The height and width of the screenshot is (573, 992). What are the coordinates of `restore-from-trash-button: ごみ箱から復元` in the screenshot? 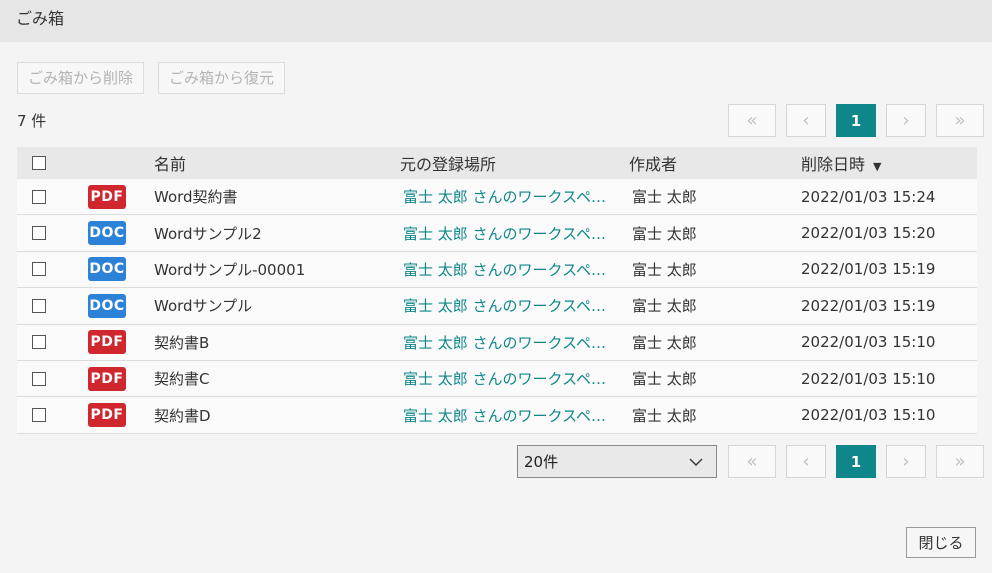 It's located at (222, 78).